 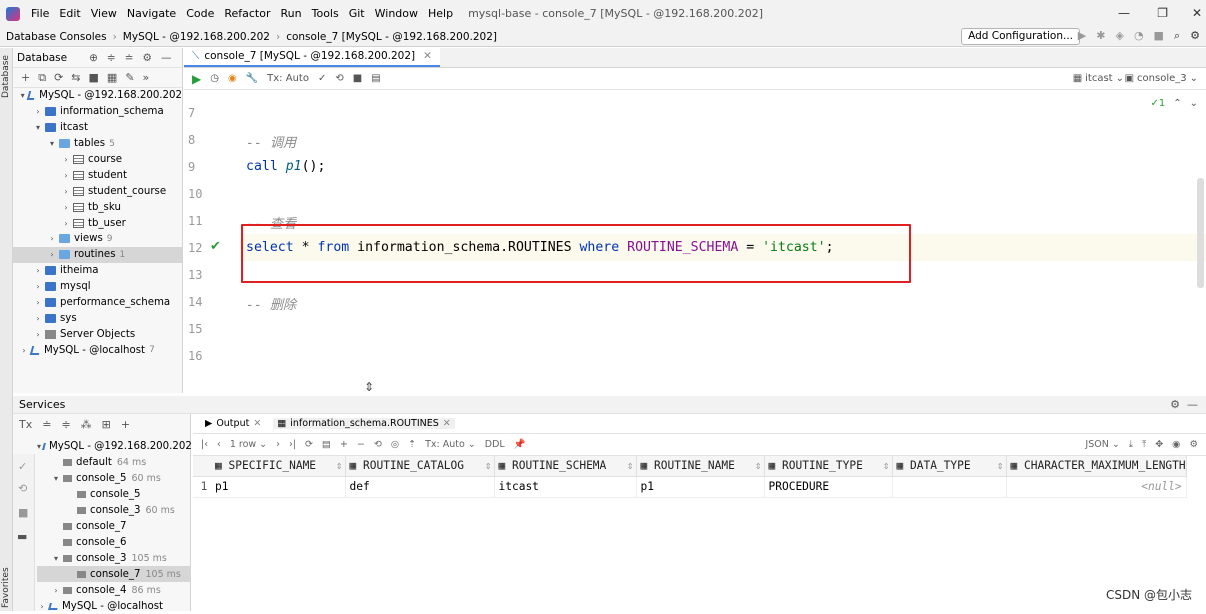 I want to click on tx-mode-select: Tx: Auto, so click(x=288, y=78).